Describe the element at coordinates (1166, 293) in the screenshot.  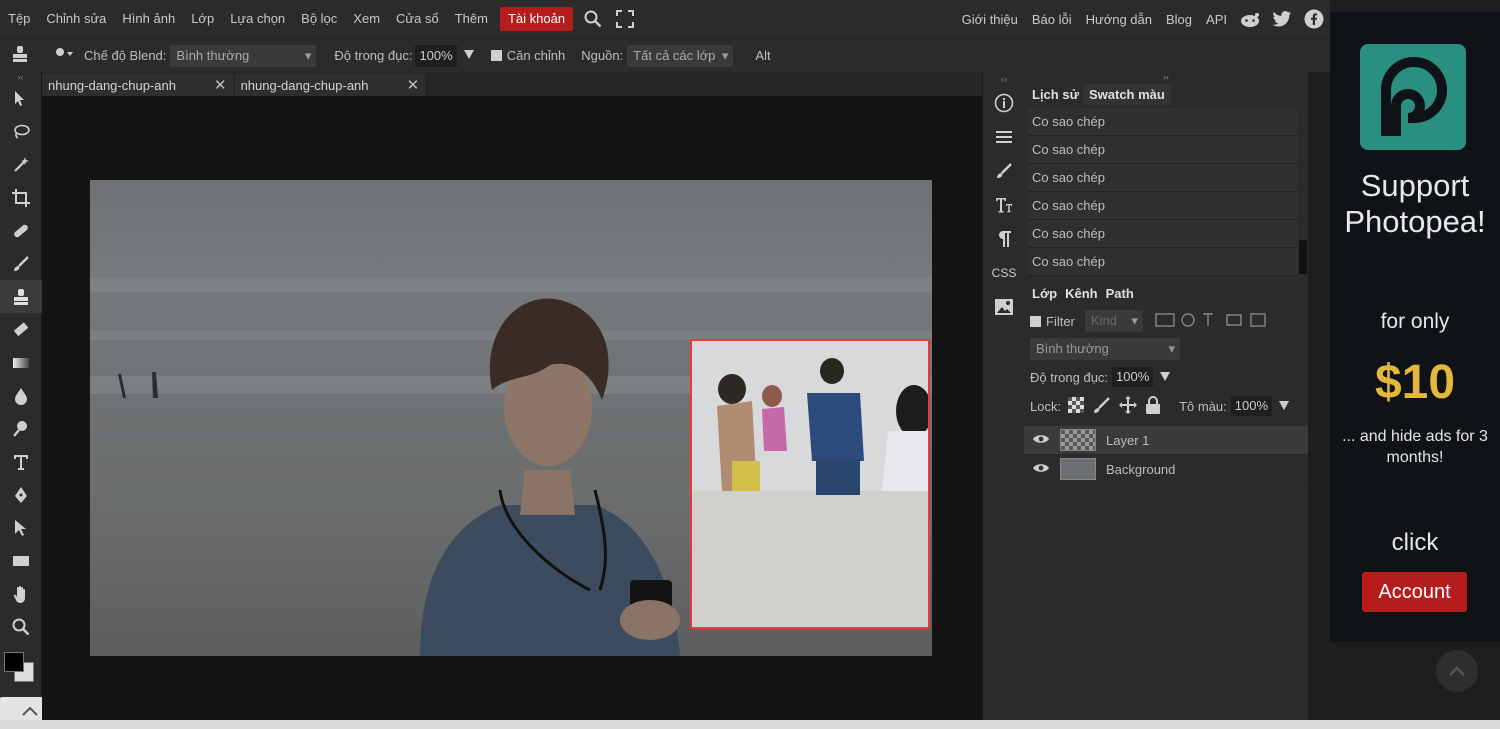
I see `layers-panel-tabs: Lớp Kênh Path` at that location.